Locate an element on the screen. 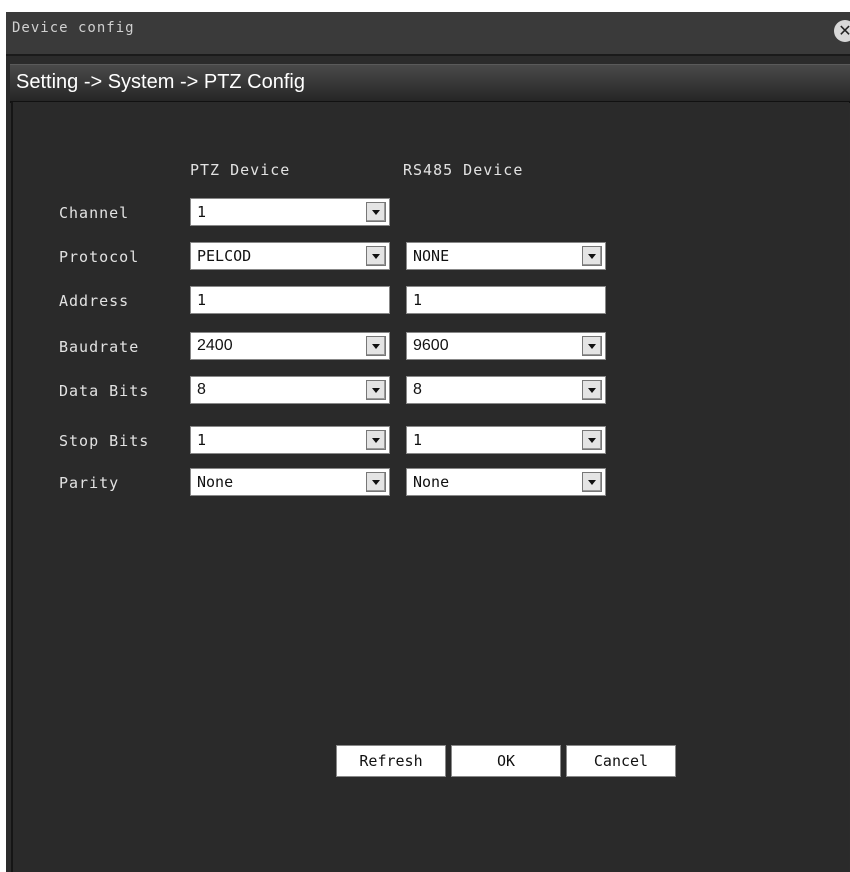 Image resolution: width=850 pixels, height=872 pixels. protocol-label: Protocol is located at coordinates (99, 257).